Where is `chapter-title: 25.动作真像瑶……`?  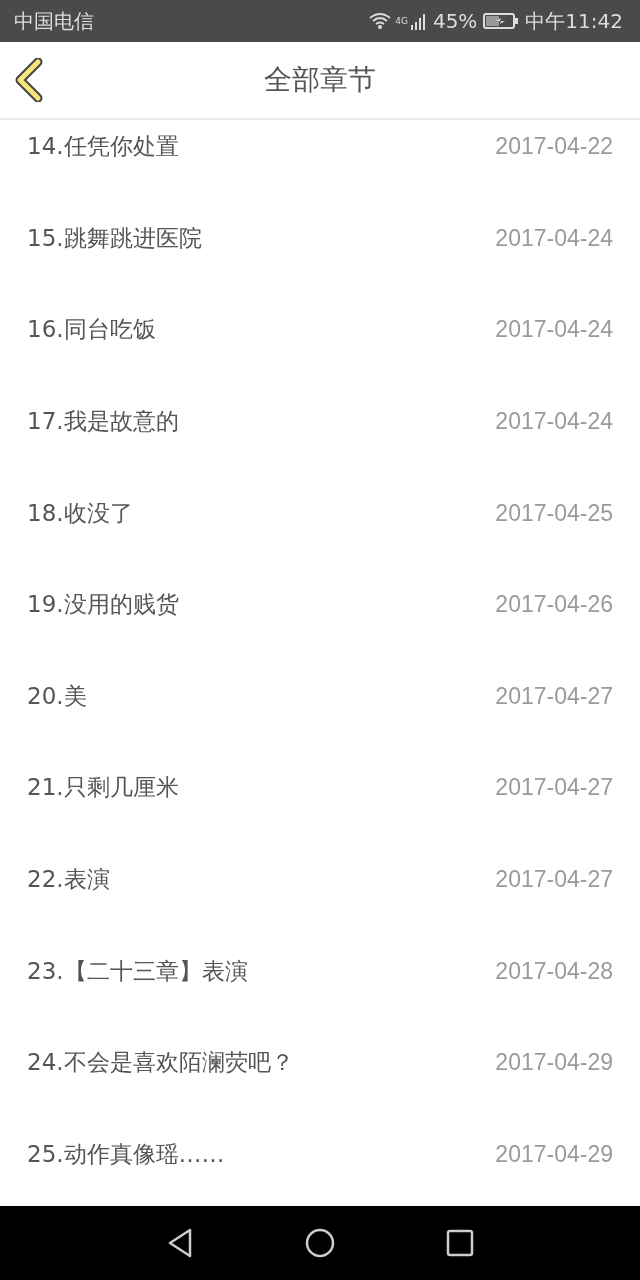
chapter-title: 25.动作真像瑶…… is located at coordinates (126, 1154).